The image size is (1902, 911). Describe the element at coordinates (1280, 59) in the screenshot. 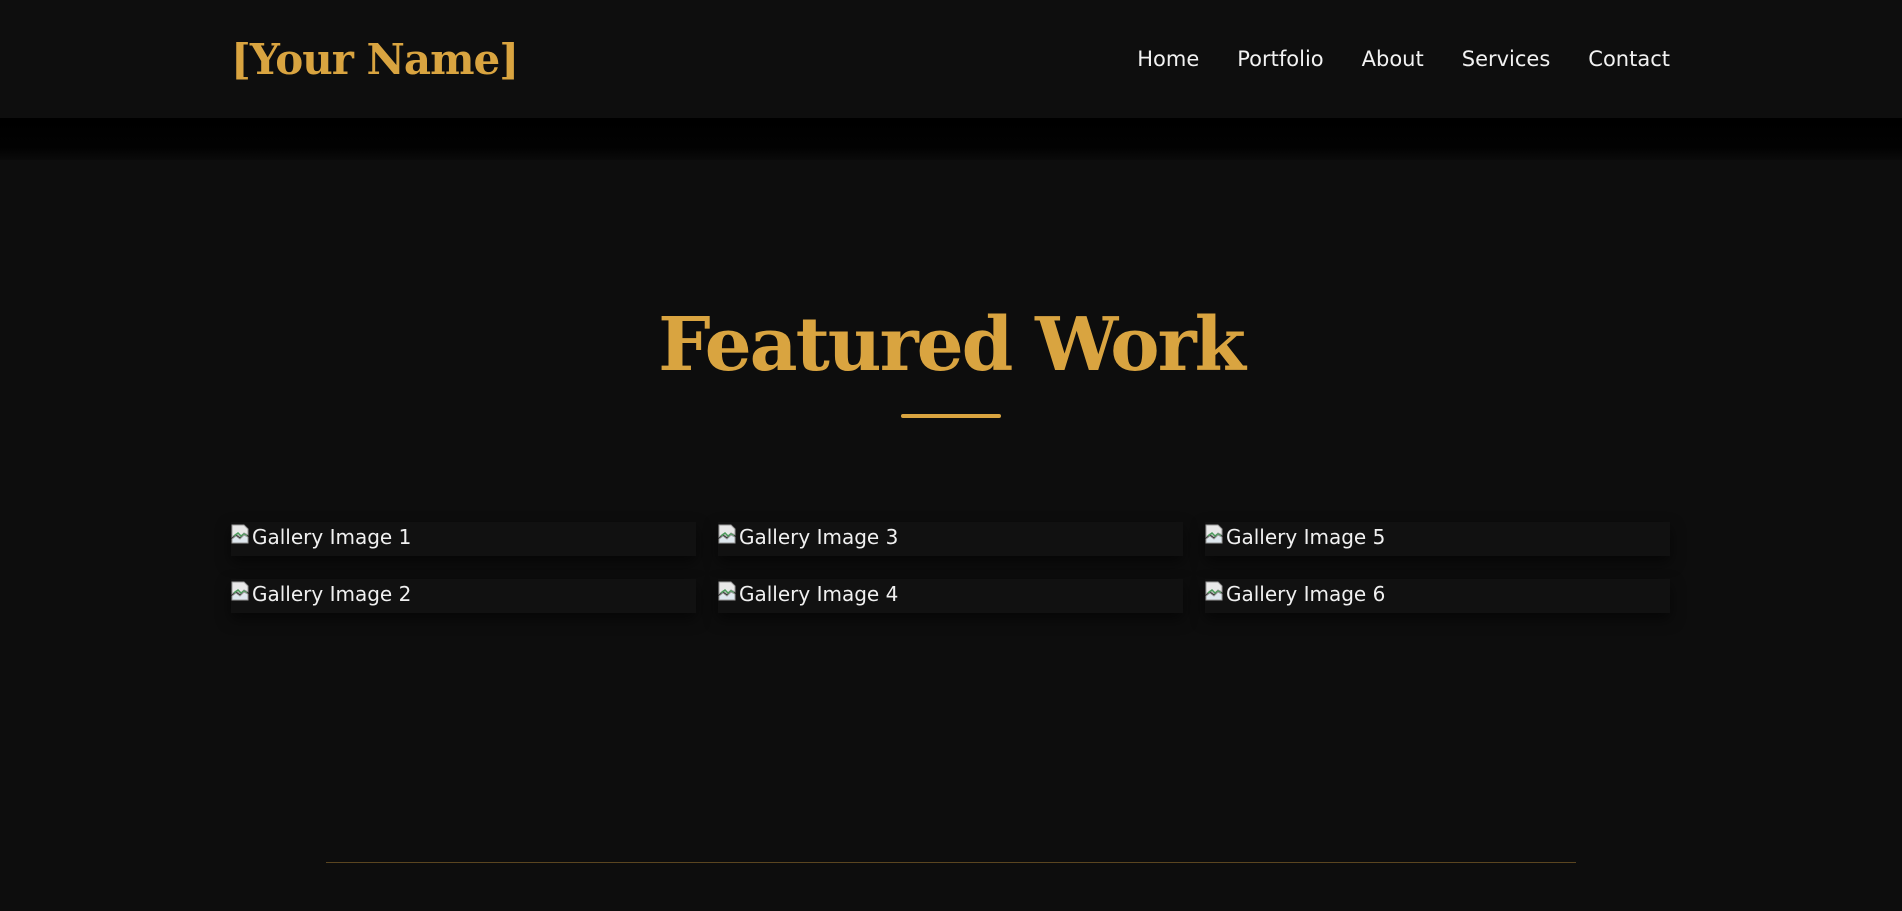

I see `nav-link-portfolio: Portfolio` at that location.